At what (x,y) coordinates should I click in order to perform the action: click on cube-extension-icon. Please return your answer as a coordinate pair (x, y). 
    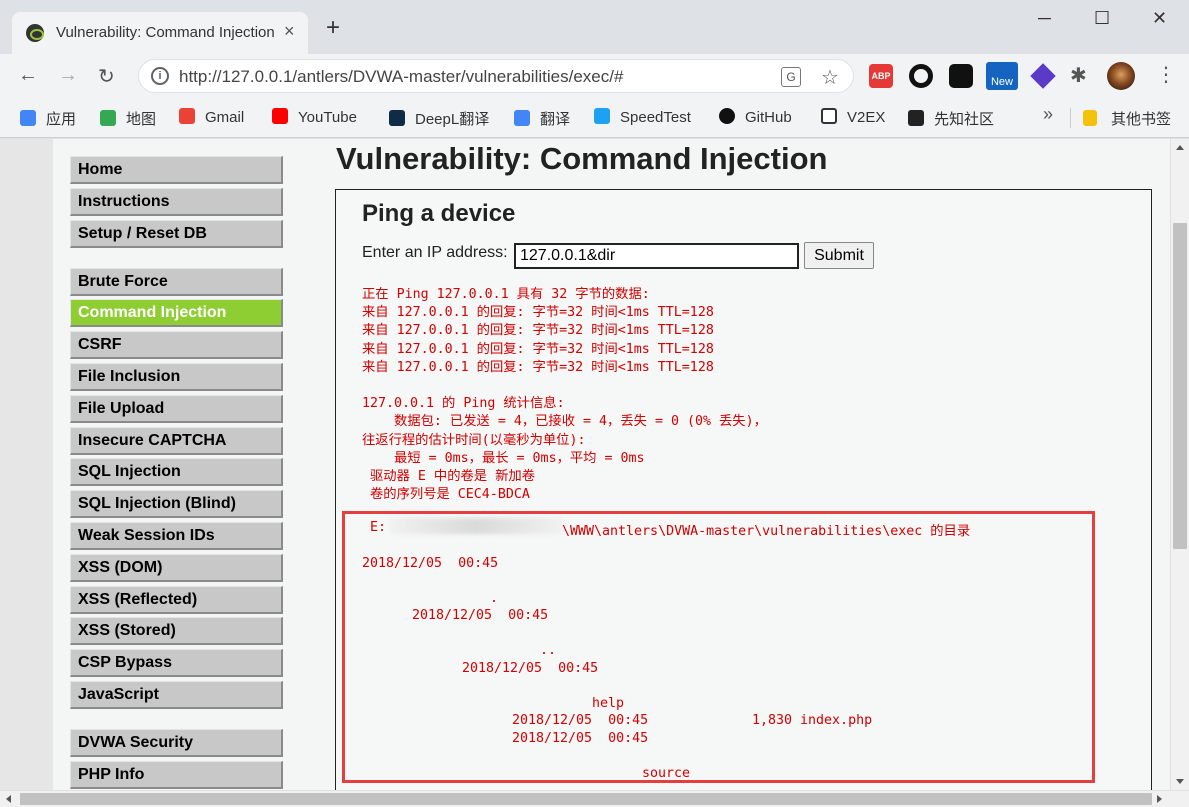
    Looking at the image, I should click on (1043, 76).